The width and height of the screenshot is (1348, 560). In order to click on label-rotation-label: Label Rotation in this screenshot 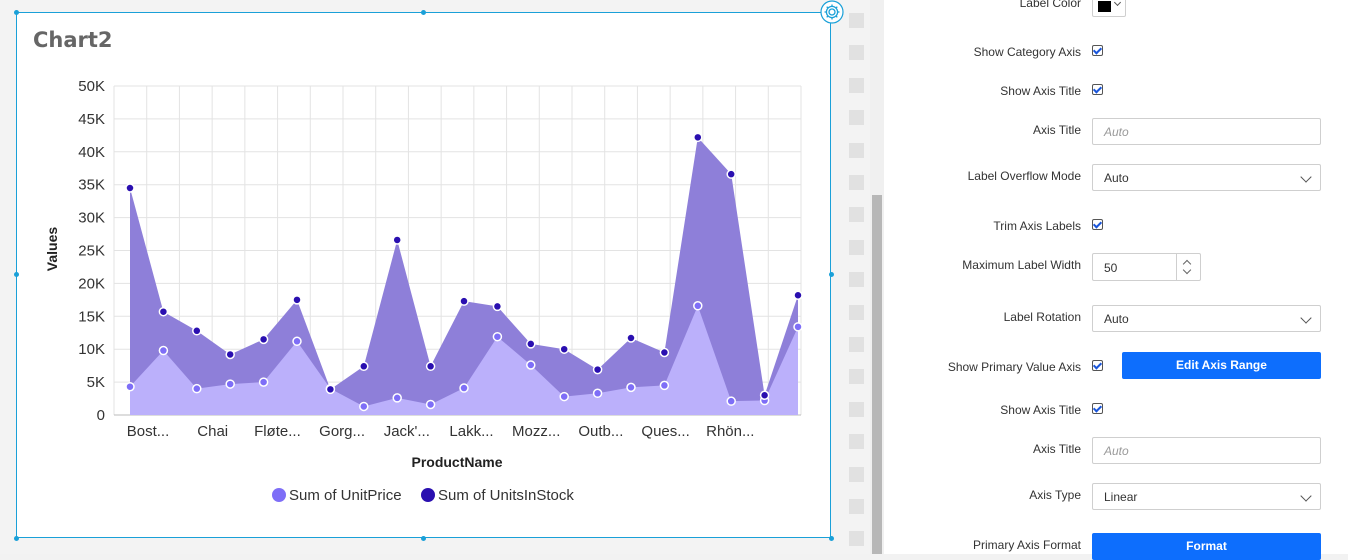, I will do `click(1042, 317)`.